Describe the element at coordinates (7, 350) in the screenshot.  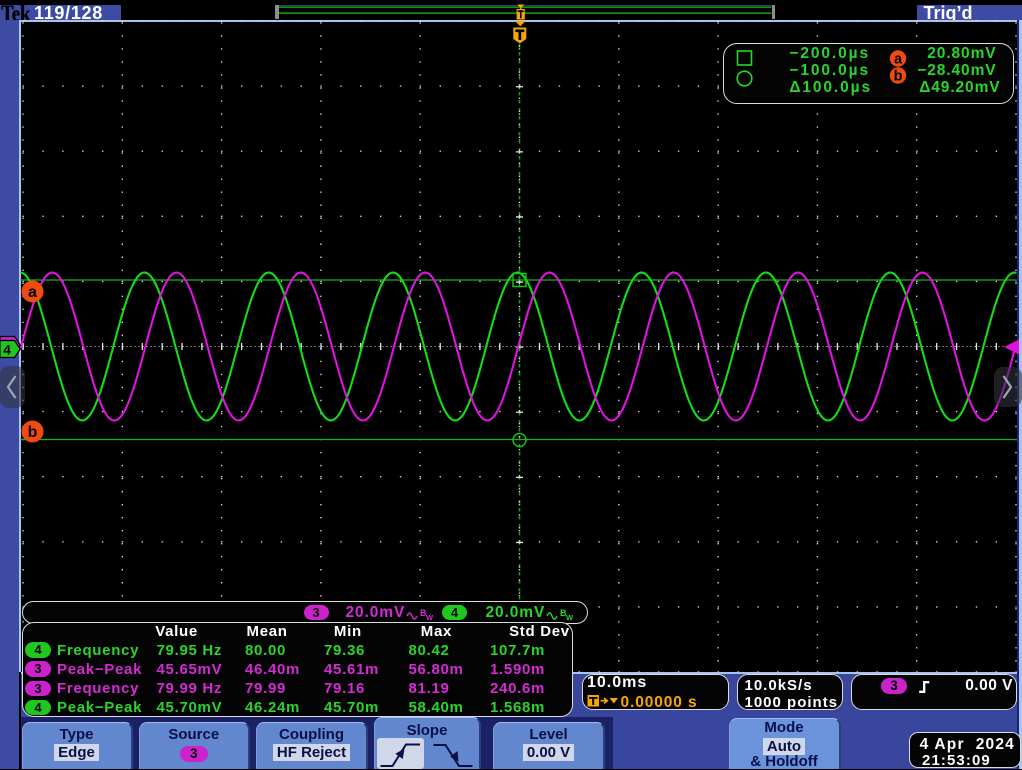
I see `svg-text: 4` at that location.